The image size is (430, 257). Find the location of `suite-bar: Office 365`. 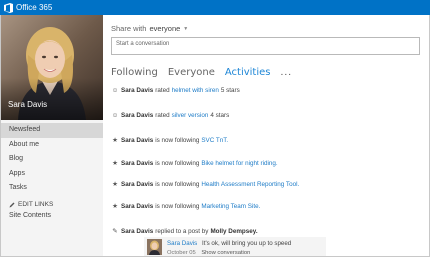

suite-bar: Office 365 is located at coordinates (215, 7).